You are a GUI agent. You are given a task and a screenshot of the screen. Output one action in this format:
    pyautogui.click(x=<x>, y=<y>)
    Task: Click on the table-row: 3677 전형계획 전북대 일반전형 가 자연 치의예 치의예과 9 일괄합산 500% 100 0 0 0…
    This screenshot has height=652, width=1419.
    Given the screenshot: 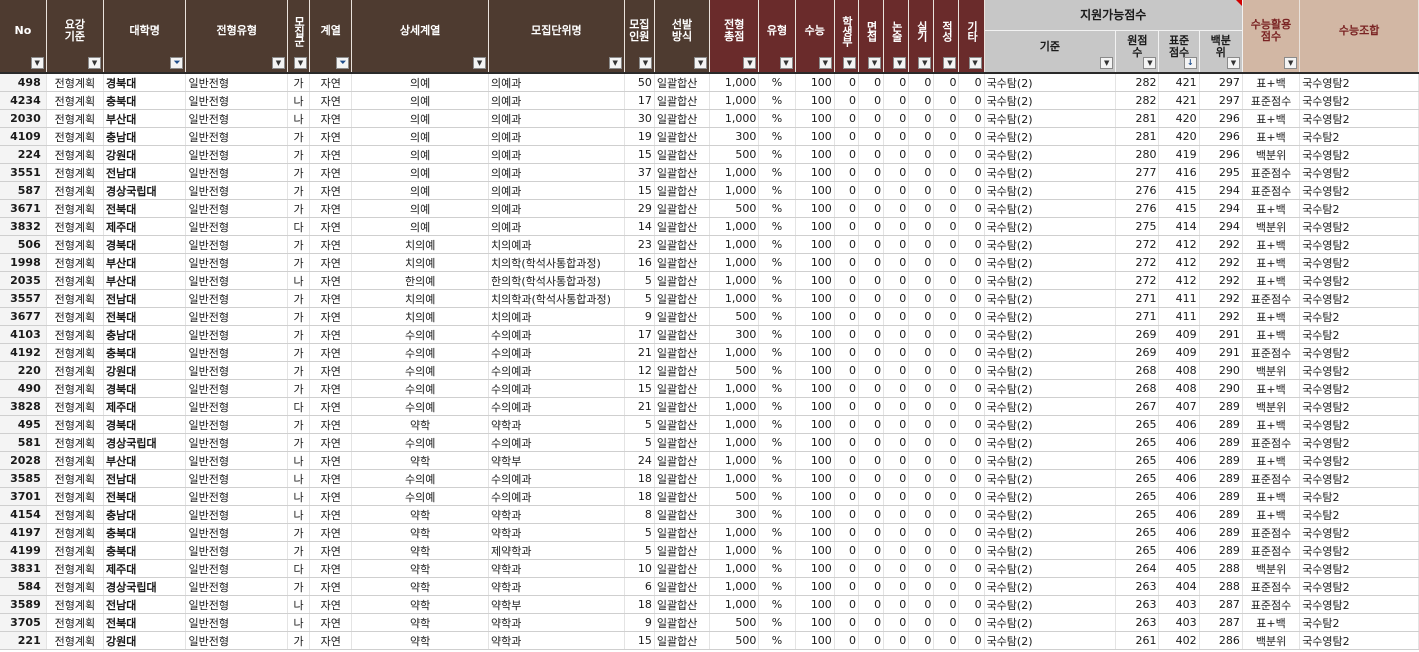 What is the action you would take?
    pyautogui.click(x=709, y=316)
    